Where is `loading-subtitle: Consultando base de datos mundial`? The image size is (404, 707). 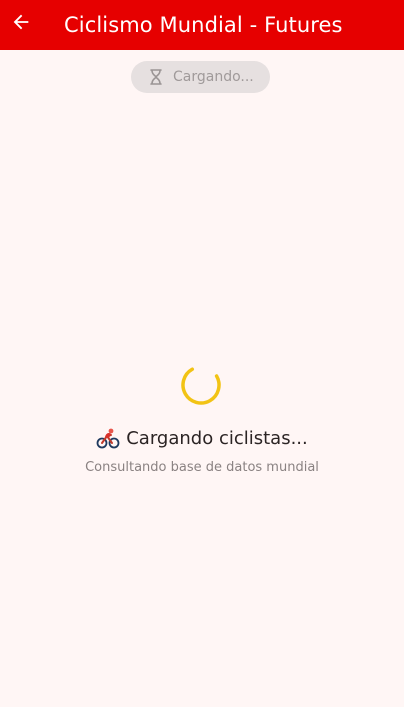
loading-subtitle: Consultando base de datos mundial is located at coordinates (202, 467).